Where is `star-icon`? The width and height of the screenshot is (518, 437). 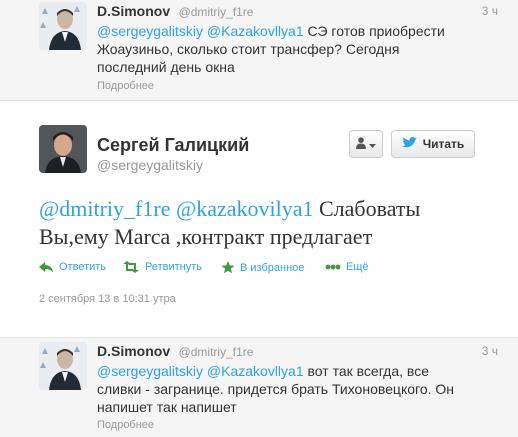 star-icon is located at coordinates (228, 267).